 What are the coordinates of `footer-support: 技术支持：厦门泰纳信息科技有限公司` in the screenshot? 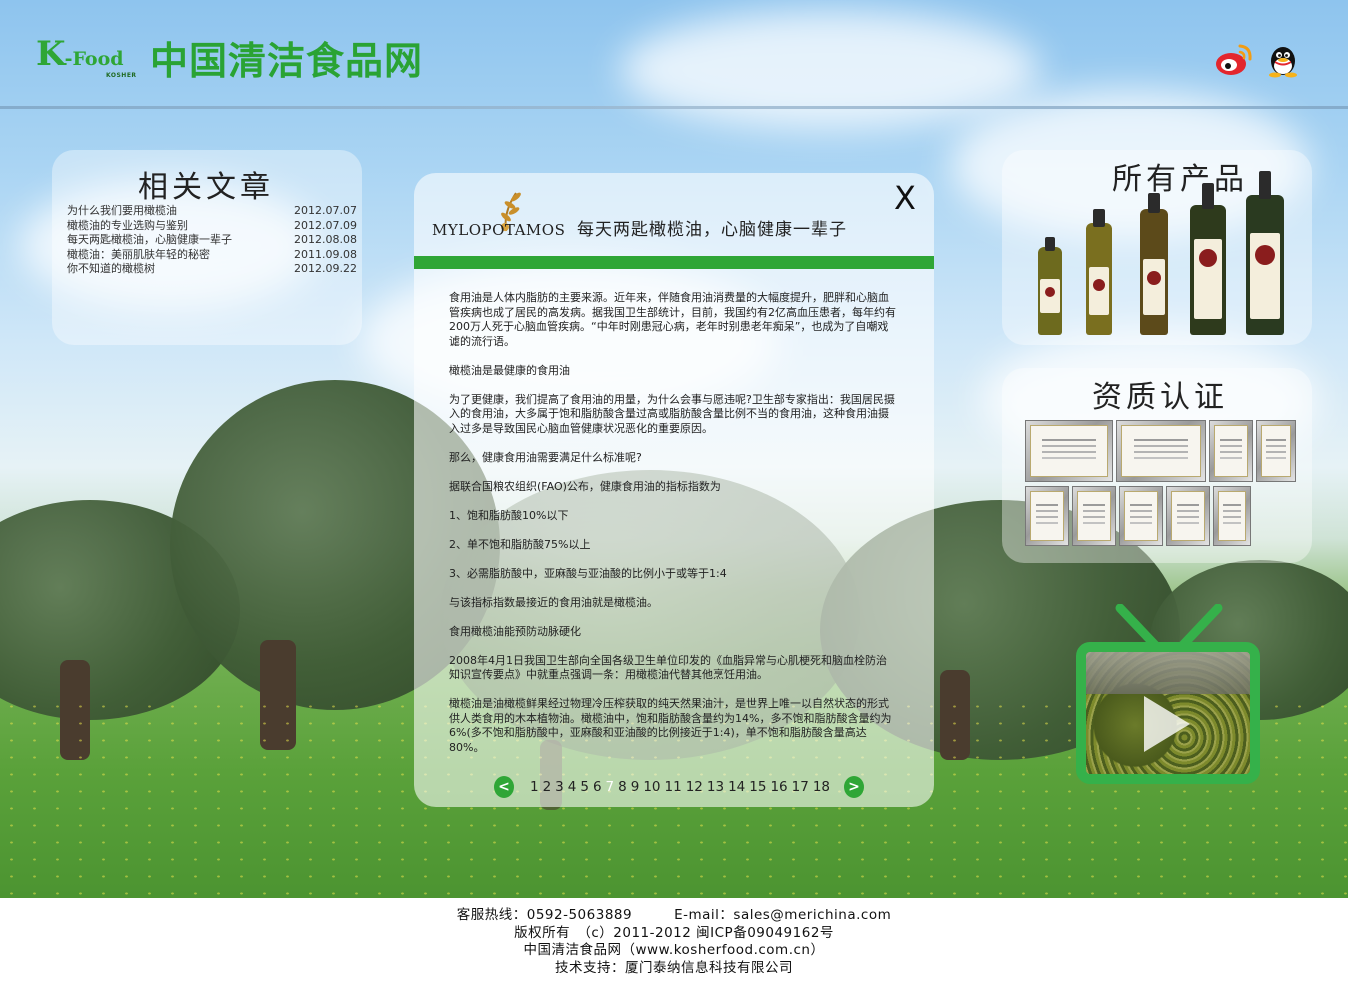 It's located at (674, 967).